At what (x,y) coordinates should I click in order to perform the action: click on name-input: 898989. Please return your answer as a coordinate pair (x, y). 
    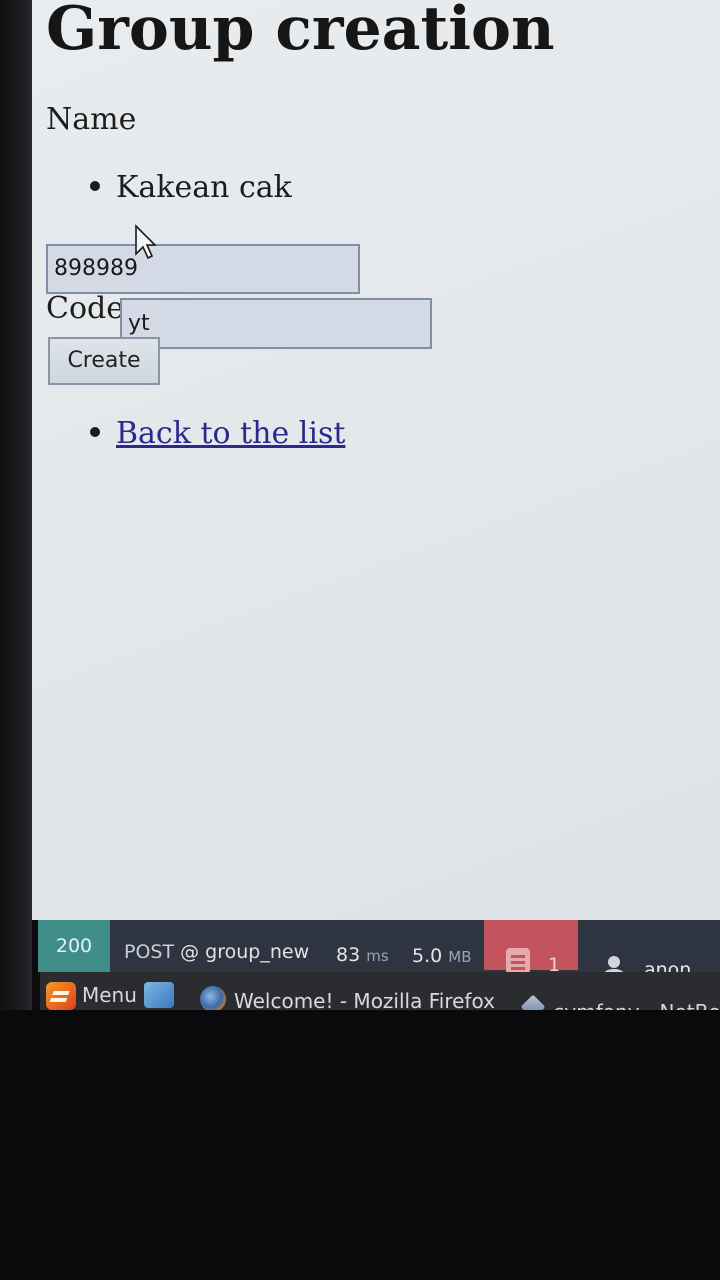
    Looking at the image, I should click on (203, 269).